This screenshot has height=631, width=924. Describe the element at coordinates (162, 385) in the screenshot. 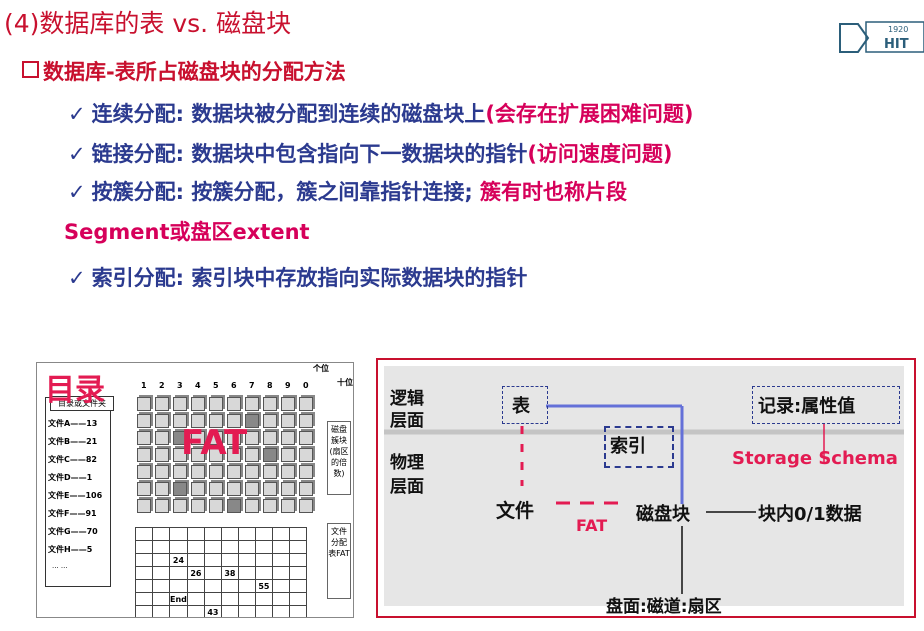

I see `column-number: 2` at that location.